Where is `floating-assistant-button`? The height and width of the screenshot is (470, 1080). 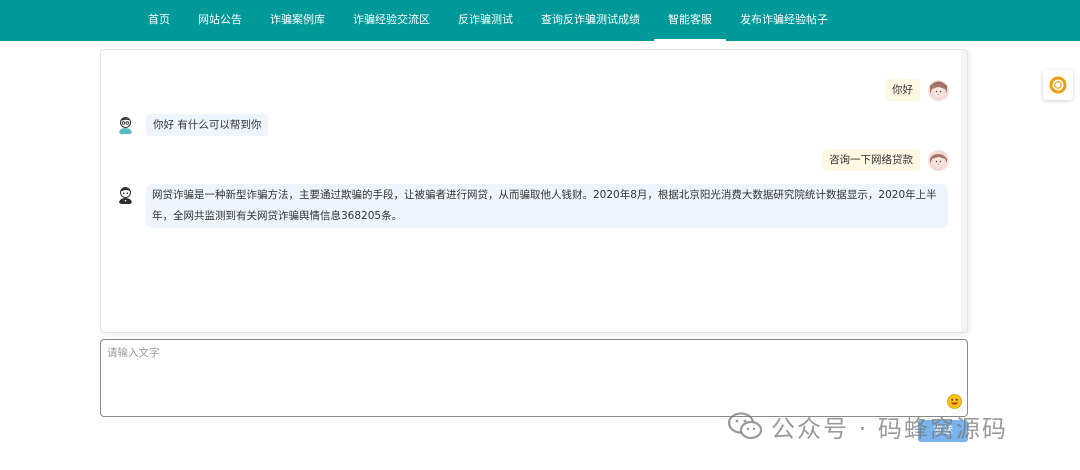 floating-assistant-button is located at coordinates (1058, 85).